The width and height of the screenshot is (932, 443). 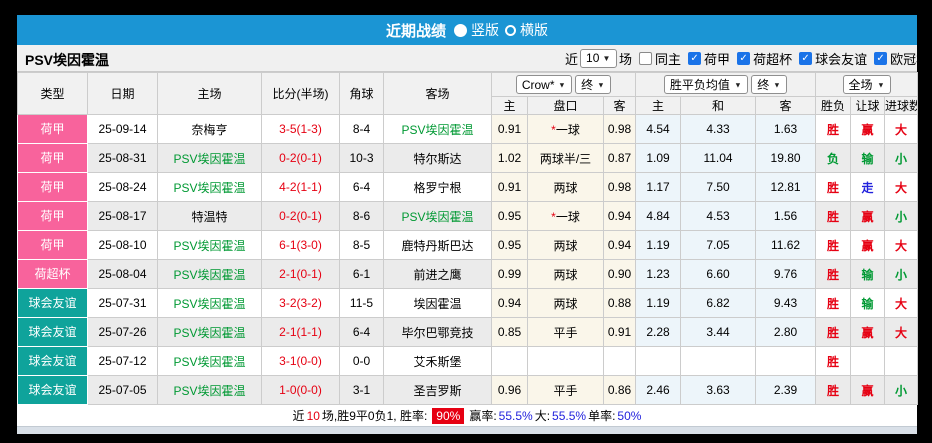 What do you see at coordinates (437, 245) in the screenshot?
I see `away-team: 鹿特丹斯巴达` at bounding box center [437, 245].